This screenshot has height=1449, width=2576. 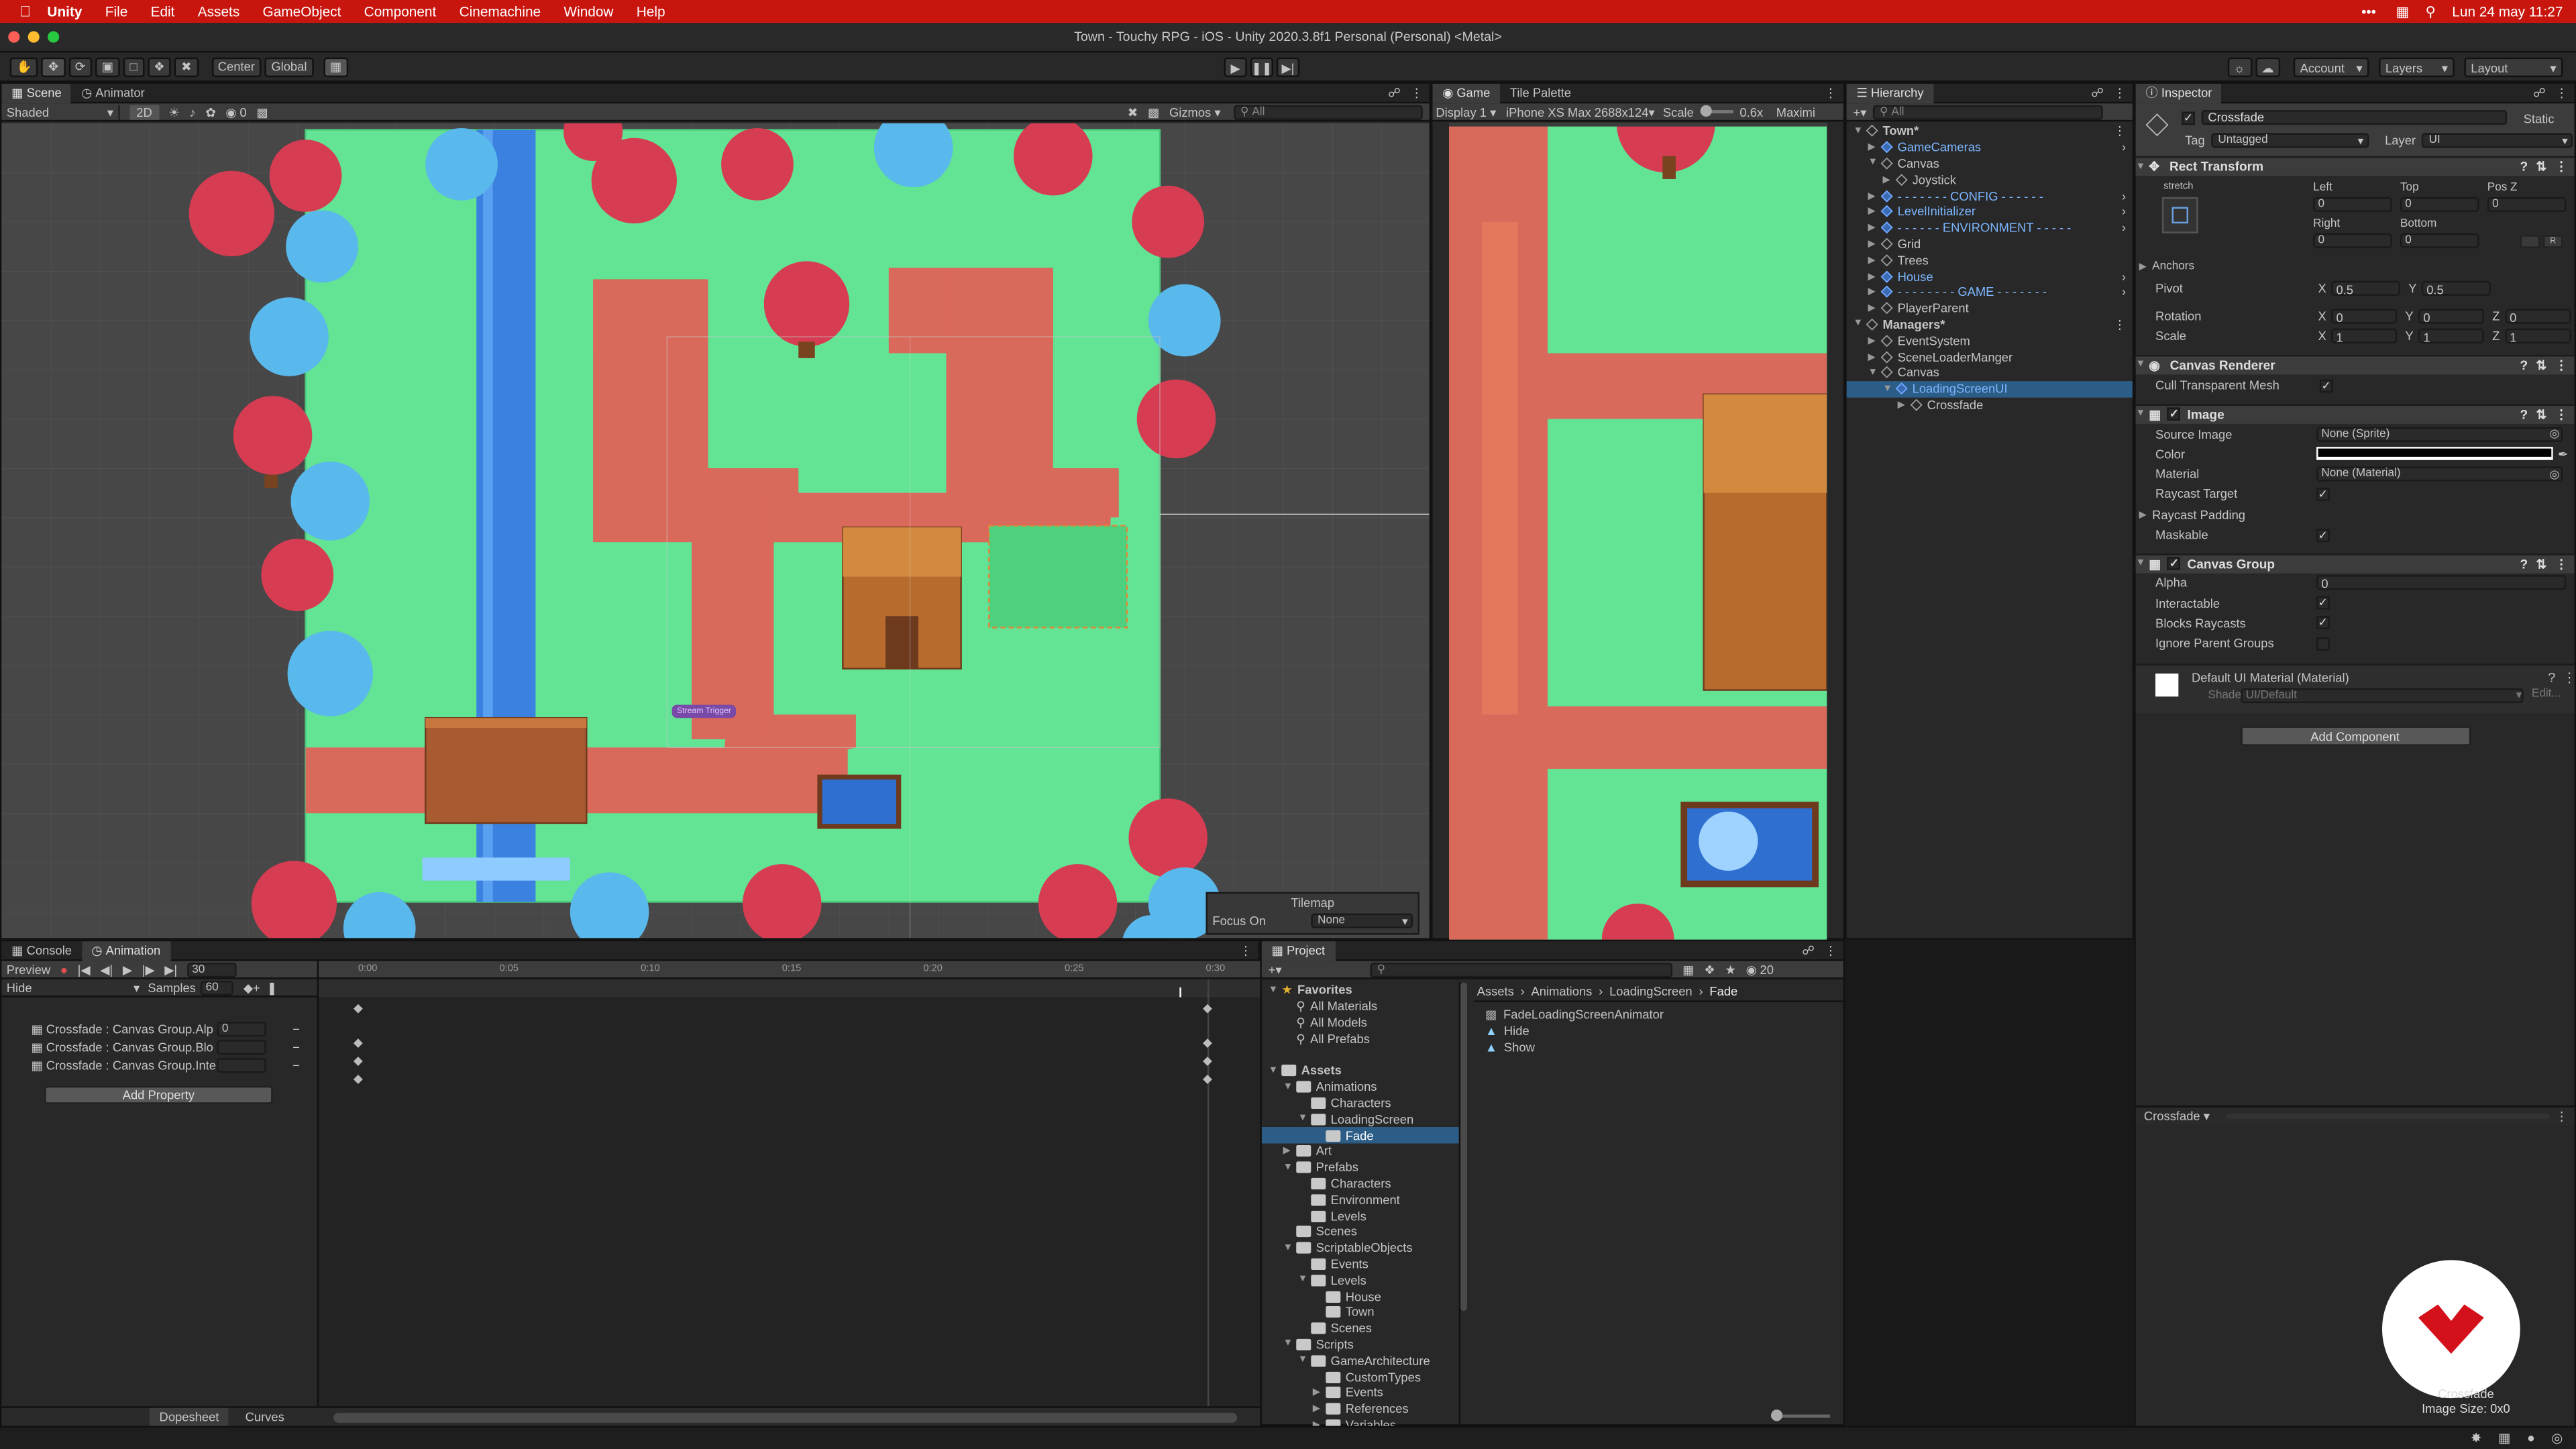 What do you see at coordinates (1990, 212) in the screenshot?
I see `hierarchy-item: ▶ LevelInitializer ›` at bounding box center [1990, 212].